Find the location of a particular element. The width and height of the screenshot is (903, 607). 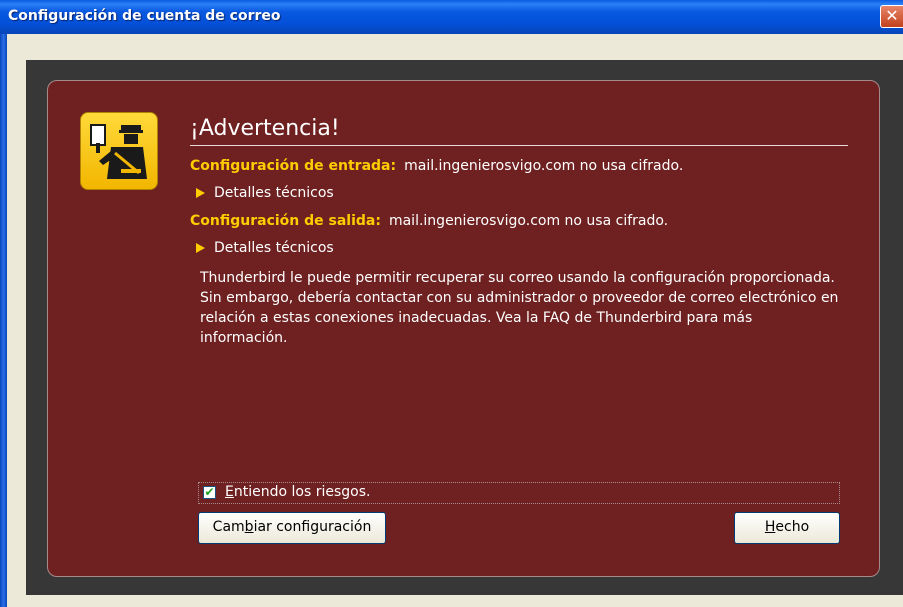

btn-accel: H is located at coordinates (770, 527).